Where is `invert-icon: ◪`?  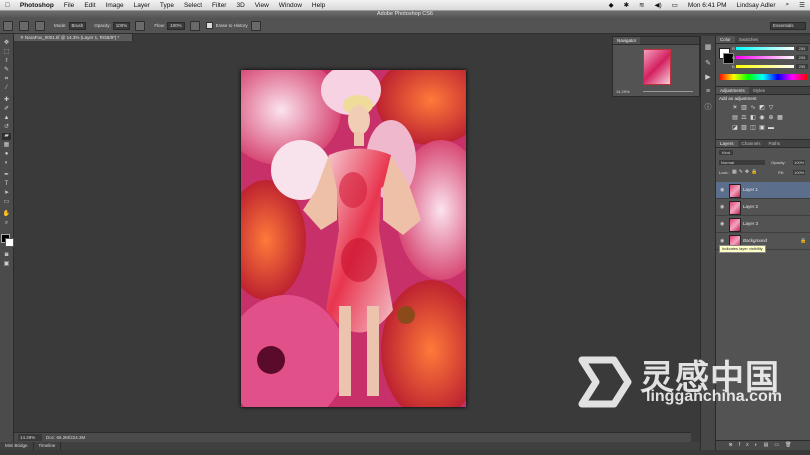 invert-icon: ◪ is located at coordinates (735, 128).